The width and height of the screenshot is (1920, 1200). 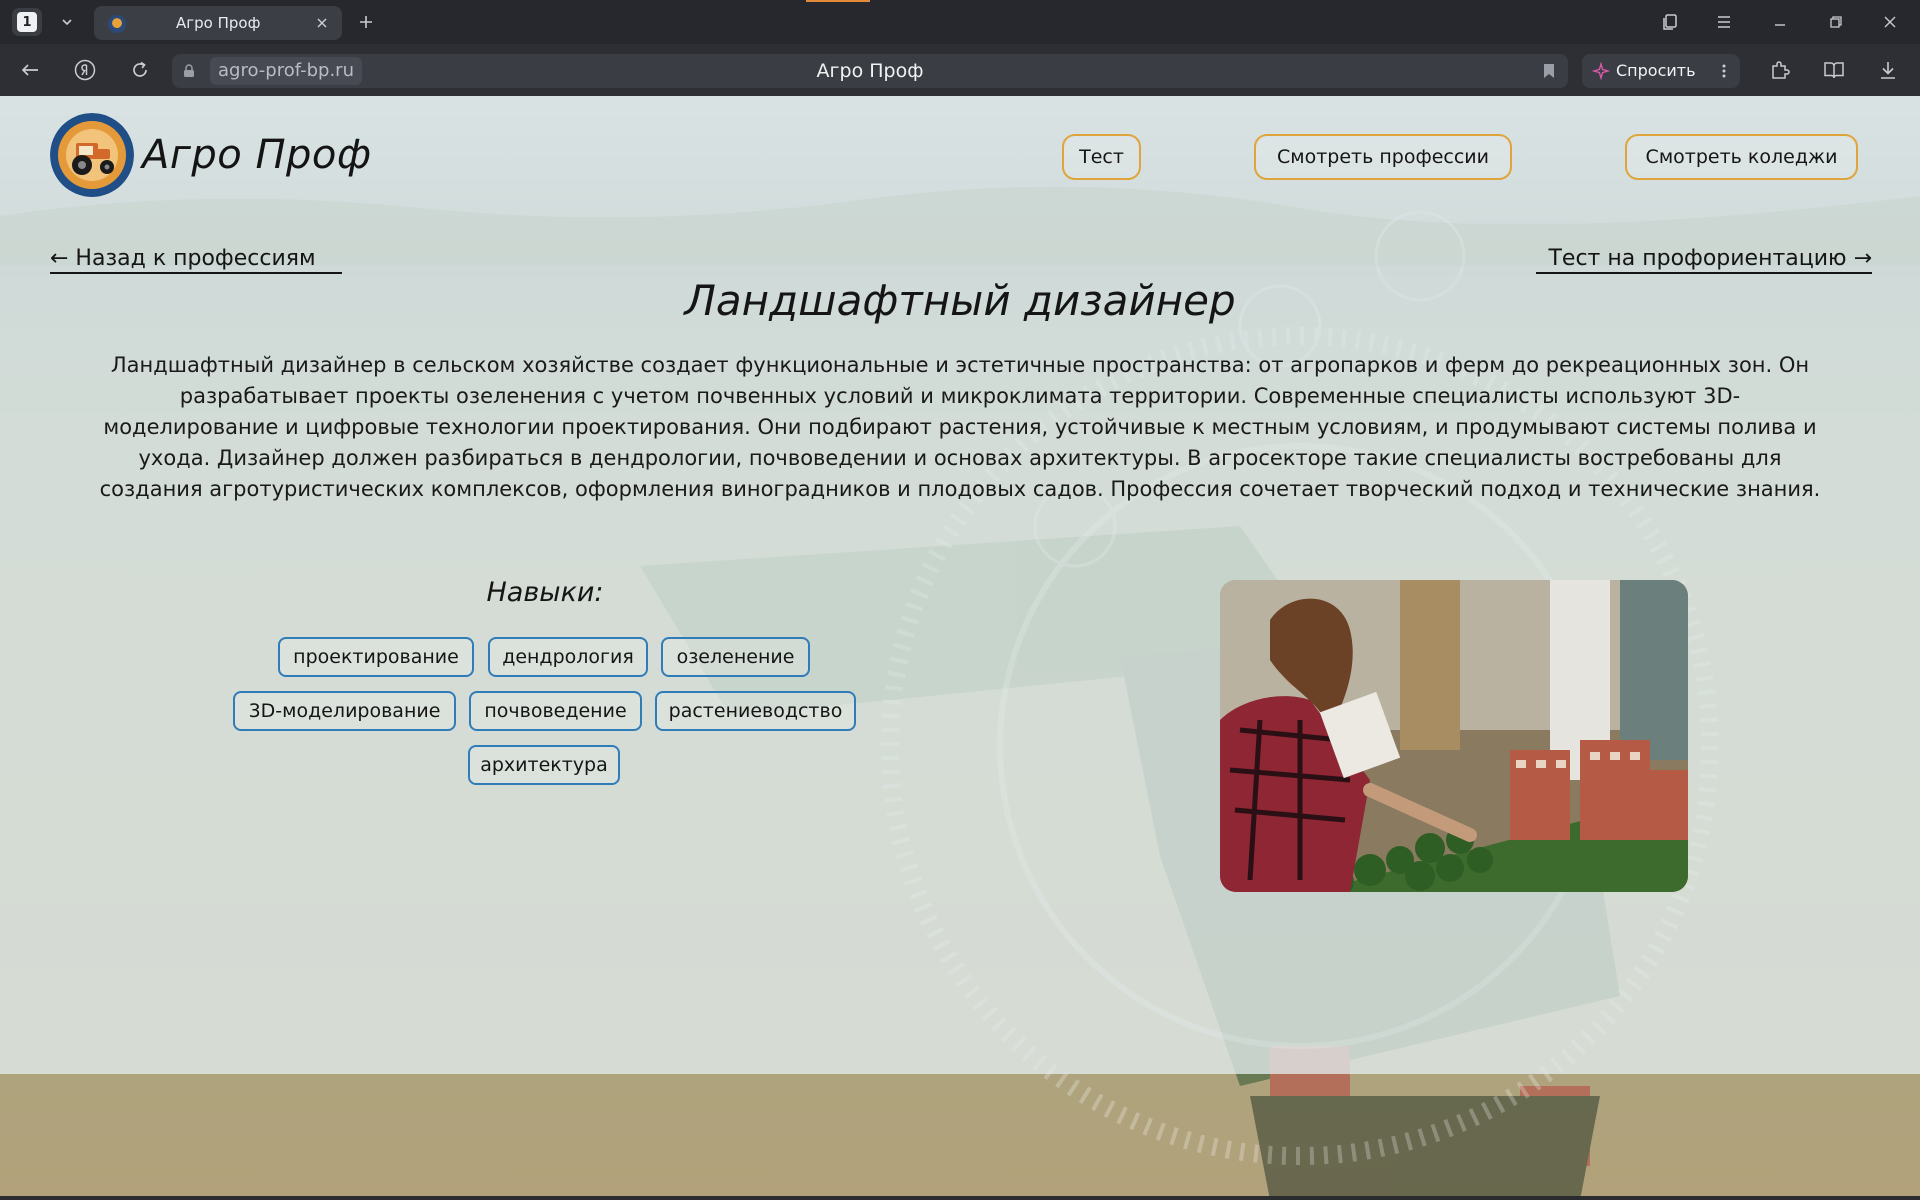 I want to click on collections-button, so click(x=1670, y=22).